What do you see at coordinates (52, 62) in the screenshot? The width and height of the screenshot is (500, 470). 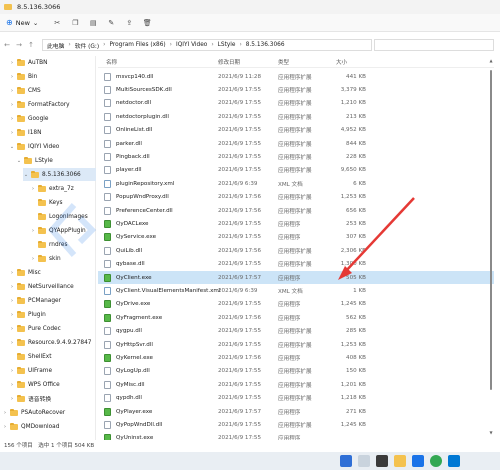 I see `sidebar-item: › AuTBN` at bounding box center [52, 62].